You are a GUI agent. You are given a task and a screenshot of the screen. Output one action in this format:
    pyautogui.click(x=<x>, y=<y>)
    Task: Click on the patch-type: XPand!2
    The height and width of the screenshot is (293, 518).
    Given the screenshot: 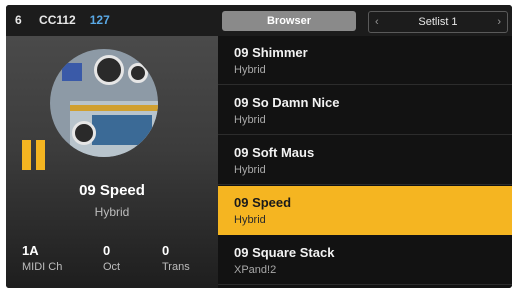 What is the action you would take?
    pyautogui.click(x=255, y=270)
    